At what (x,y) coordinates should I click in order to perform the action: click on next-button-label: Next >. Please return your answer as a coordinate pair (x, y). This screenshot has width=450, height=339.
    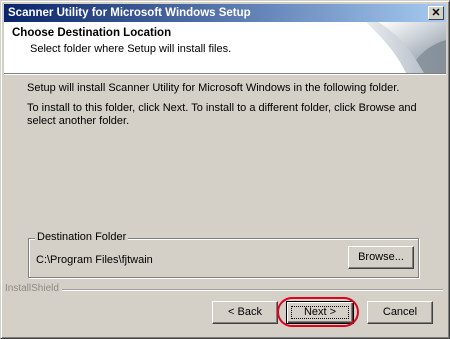
    Looking at the image, I should click on (320, 312).